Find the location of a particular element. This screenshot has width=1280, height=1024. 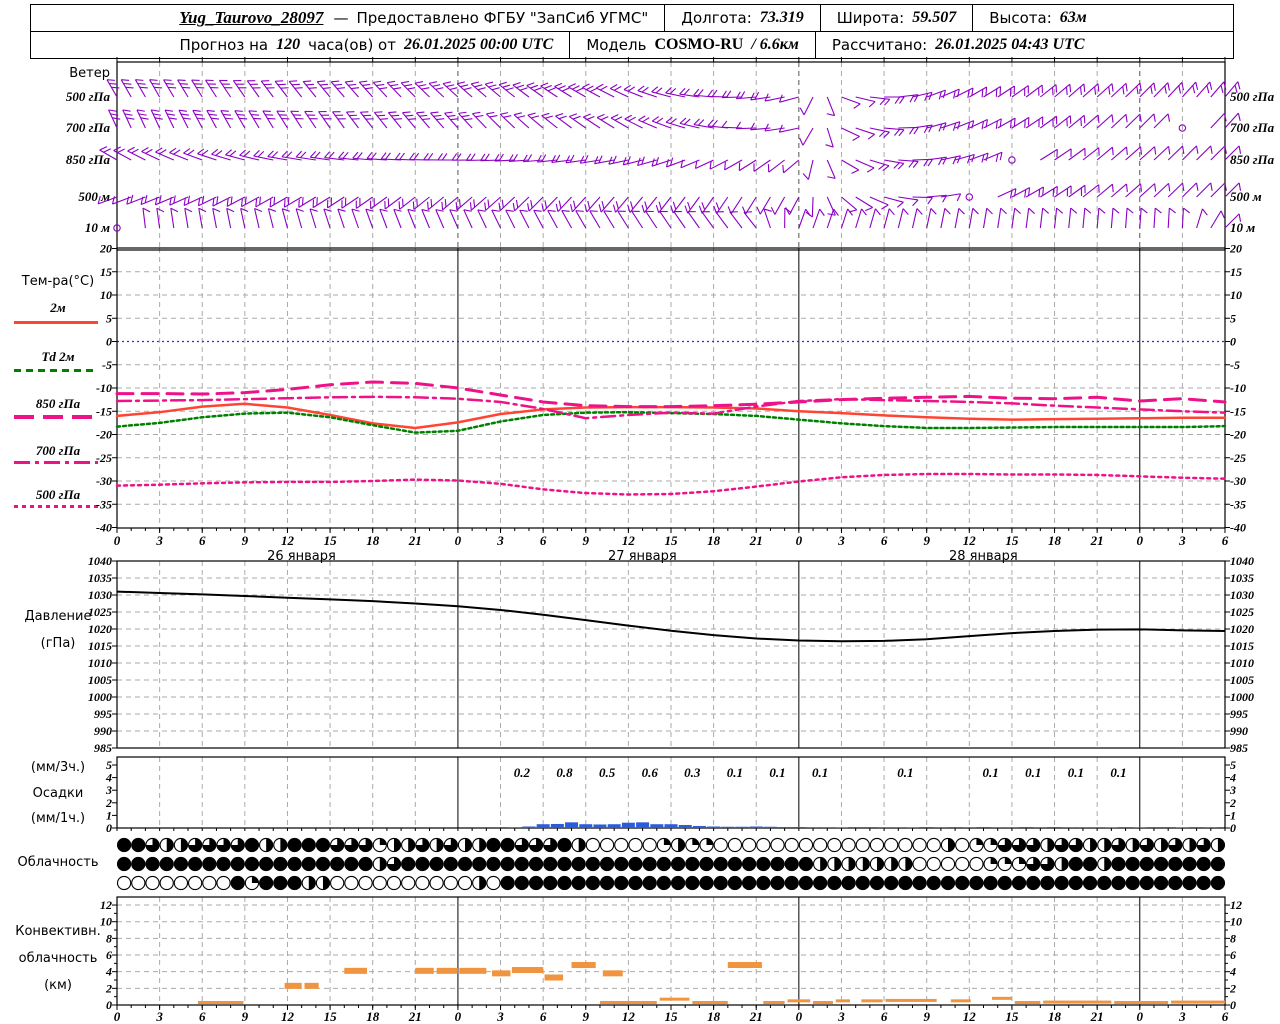

svg-text: 20 is located at coordinates (1235, 249).